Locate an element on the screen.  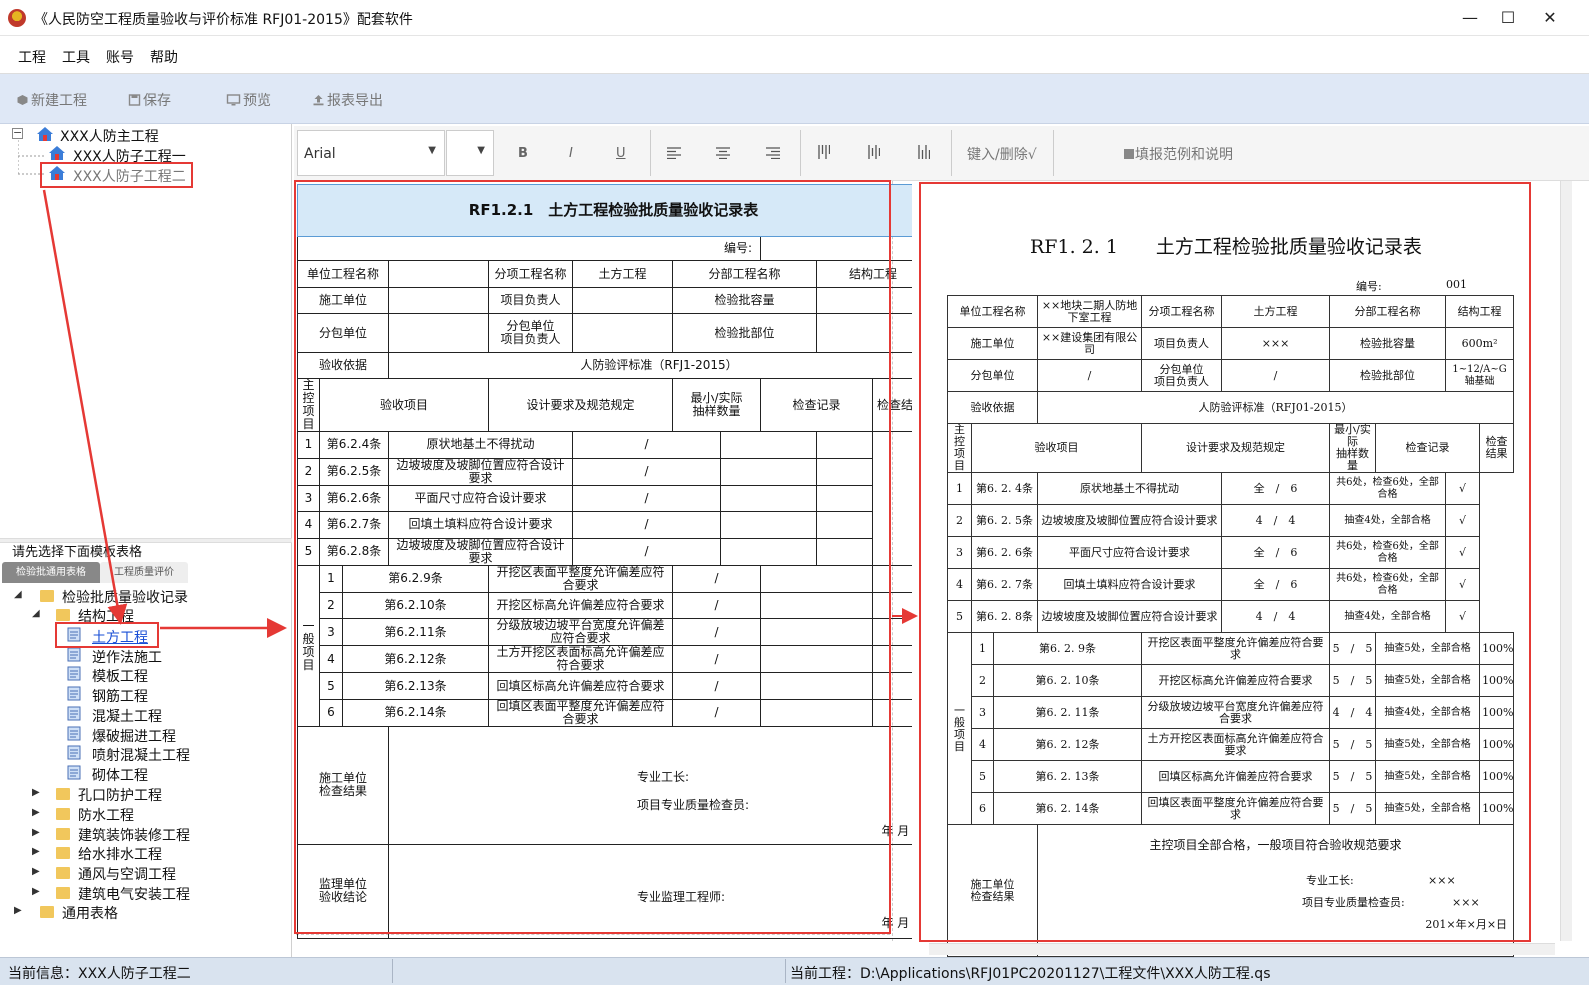
menu-account: 账号 is located at coordinates (120, 57).